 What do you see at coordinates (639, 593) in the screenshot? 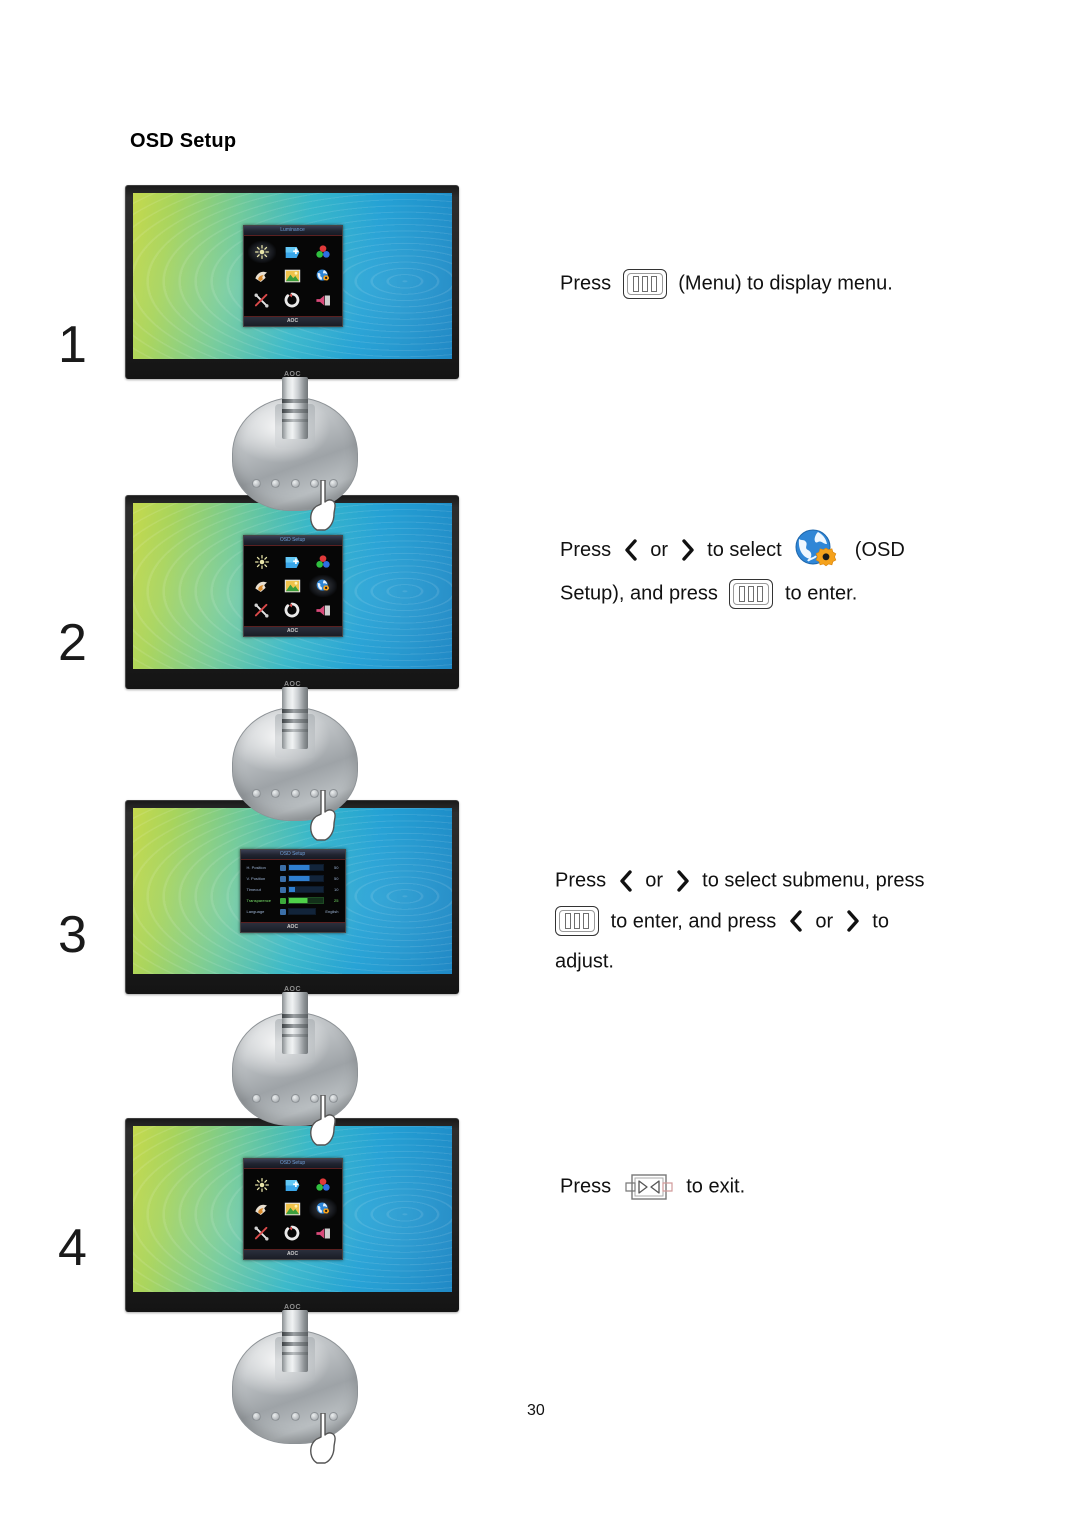
I see `setup-press-label: Setup), and press` at bounding box center [639, 593].